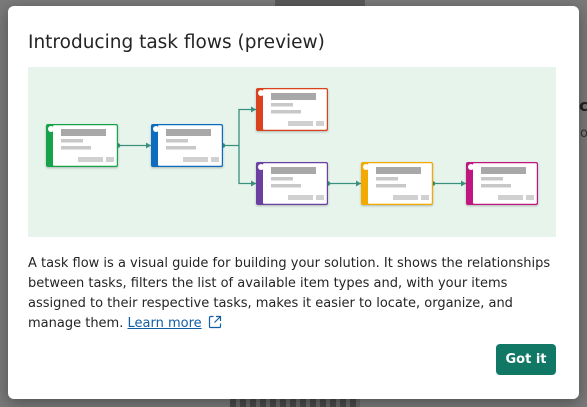  I want to click on dialog-title: Introducing task flows (preview), so click(176, 42).